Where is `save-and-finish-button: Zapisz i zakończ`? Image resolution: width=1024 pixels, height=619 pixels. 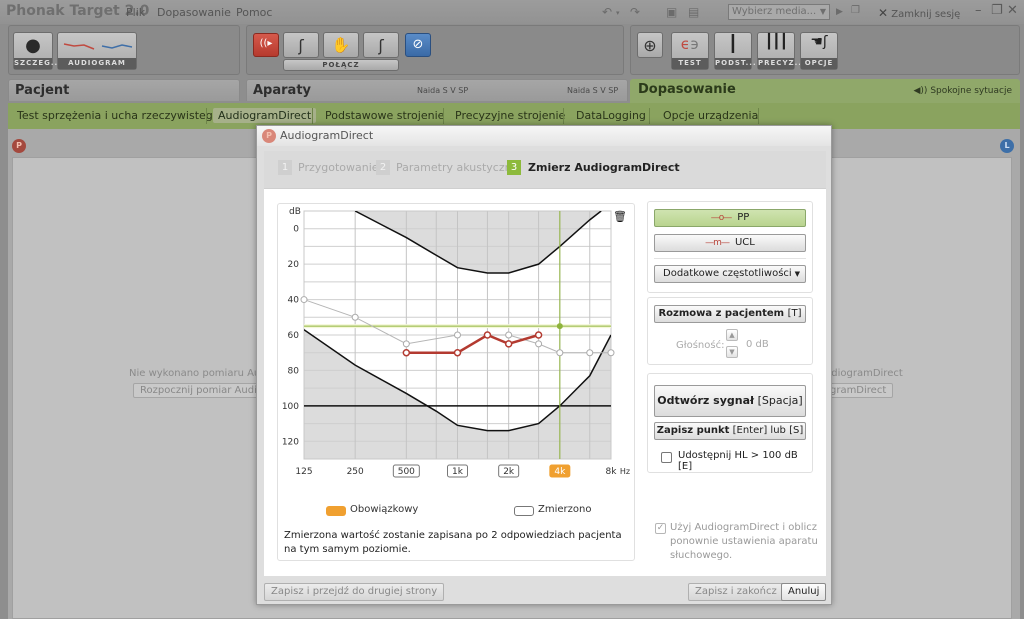
save-and-finish-button: Zapisz i zakończ is located at coordinates (736, 592).